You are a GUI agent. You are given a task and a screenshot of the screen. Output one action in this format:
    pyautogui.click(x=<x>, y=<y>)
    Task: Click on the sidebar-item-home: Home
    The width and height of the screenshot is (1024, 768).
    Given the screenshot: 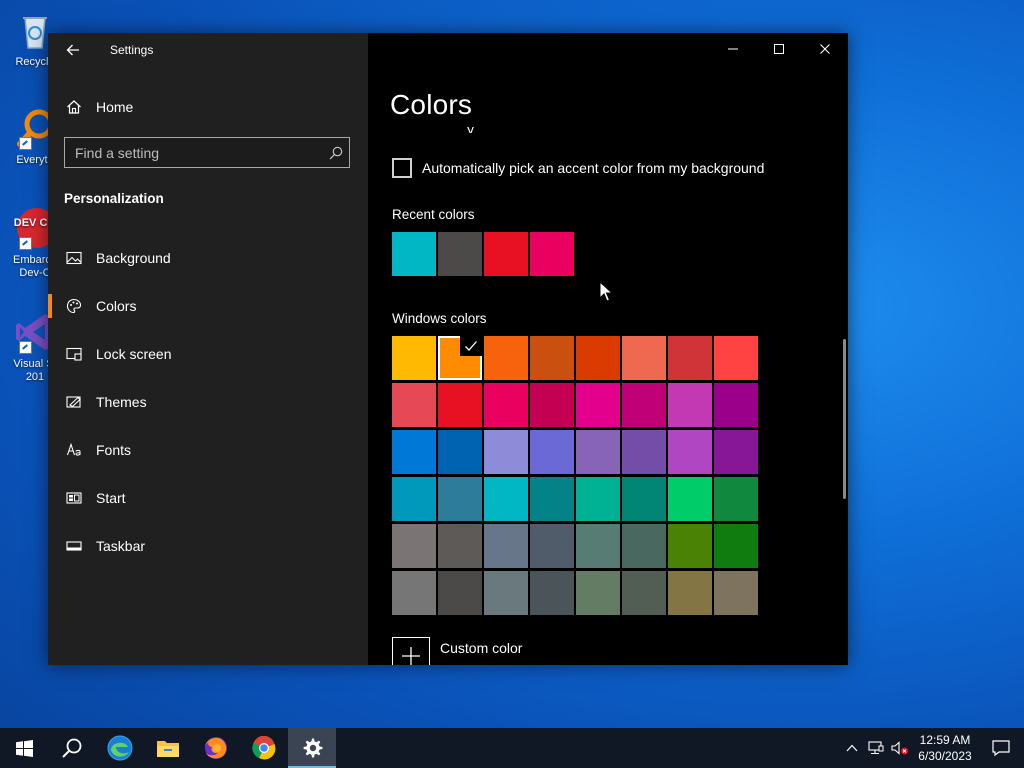 What is the action you would take?
    pyautogui.click(x=98, y=107)
    